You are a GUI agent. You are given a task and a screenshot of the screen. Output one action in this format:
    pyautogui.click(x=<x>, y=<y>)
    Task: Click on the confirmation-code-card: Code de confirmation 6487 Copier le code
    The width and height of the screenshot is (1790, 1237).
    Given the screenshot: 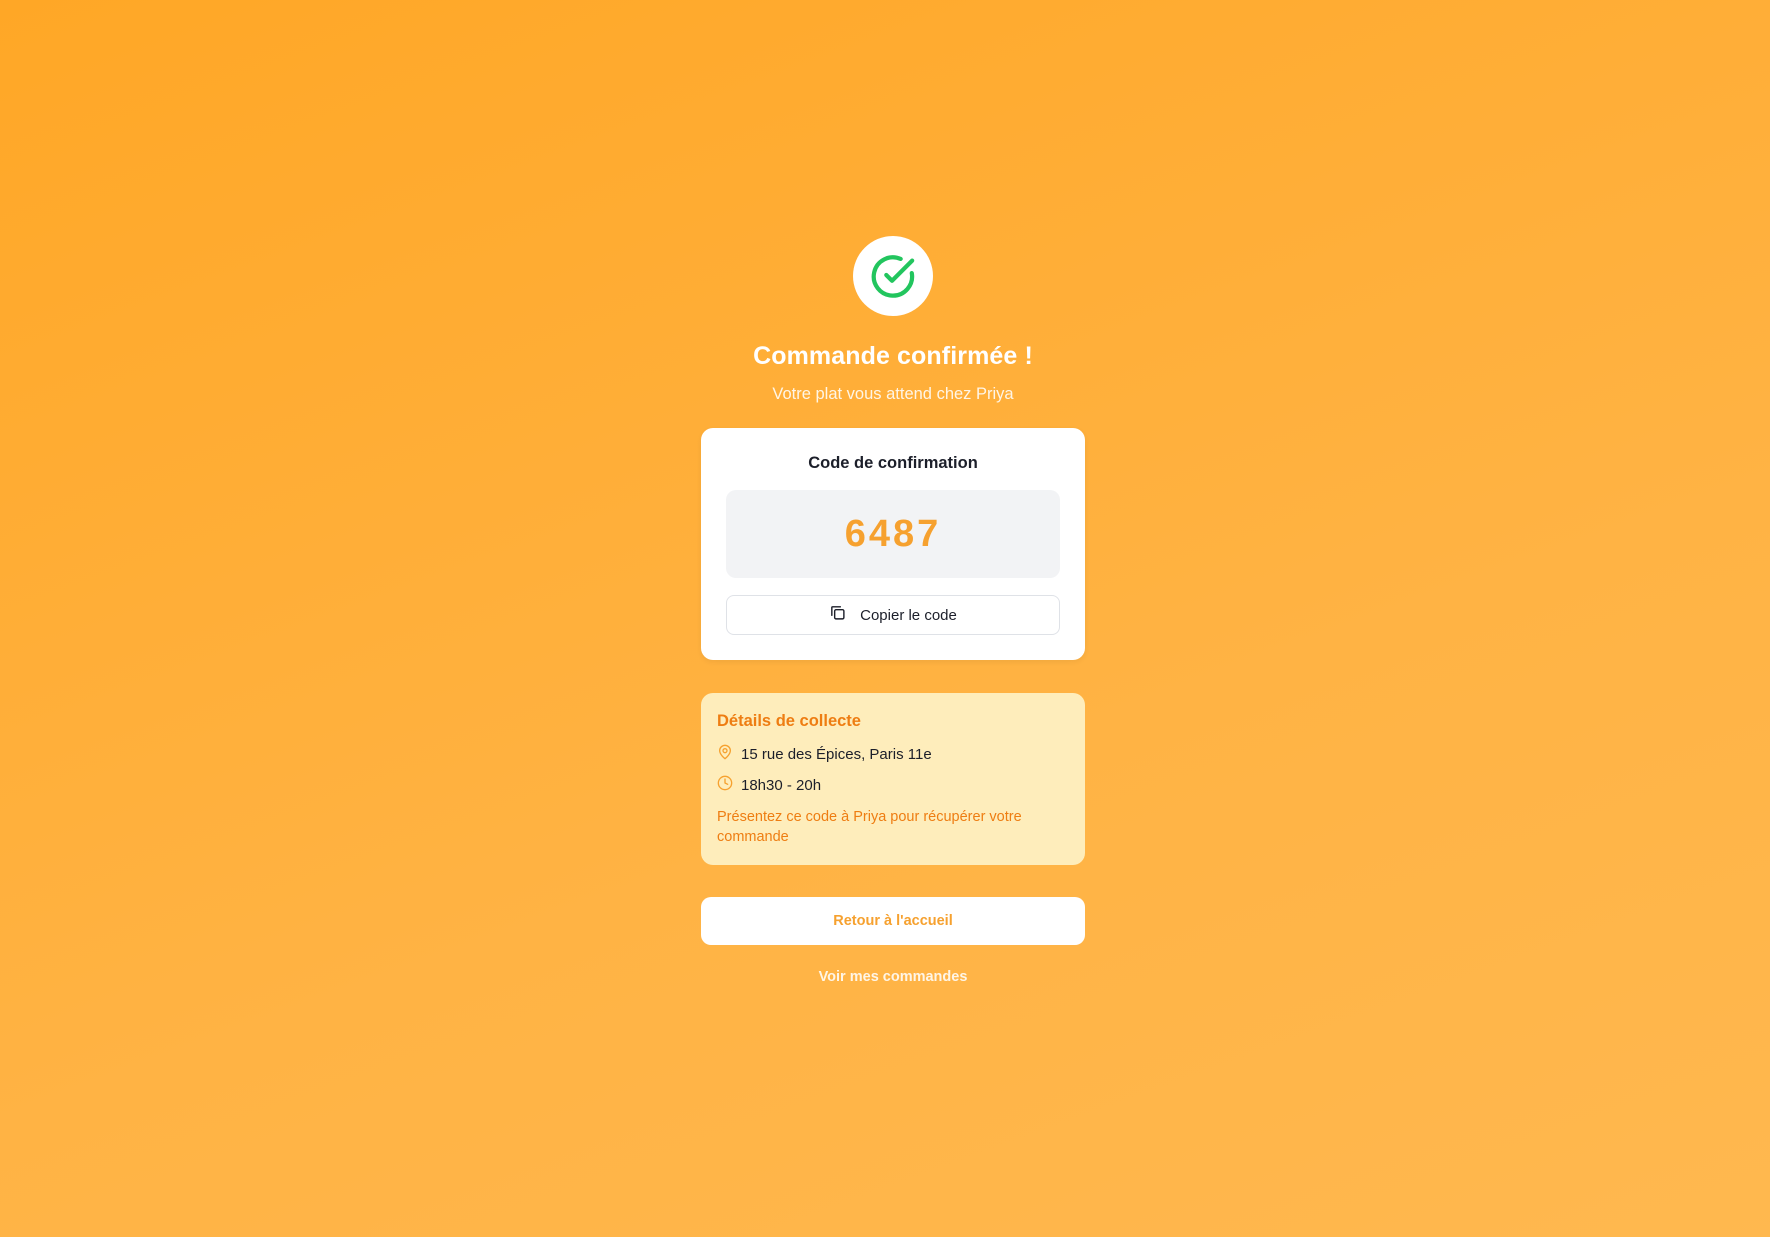 What is the action you would take?
    pyautogui.click(x=893, y=544)
    